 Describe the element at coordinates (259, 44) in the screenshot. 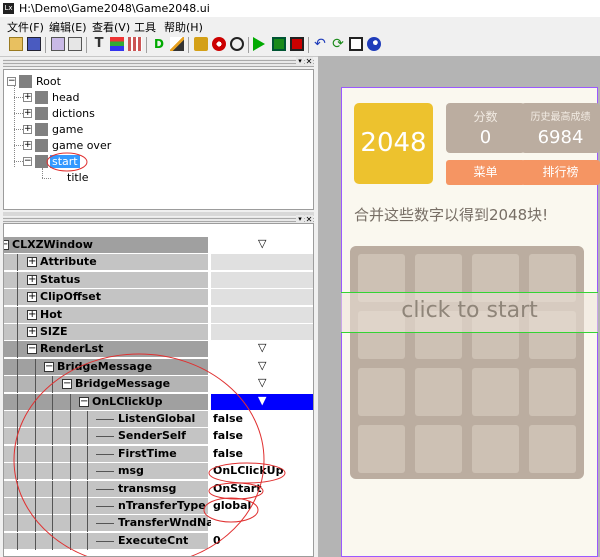

I see `play-icon` at that location.